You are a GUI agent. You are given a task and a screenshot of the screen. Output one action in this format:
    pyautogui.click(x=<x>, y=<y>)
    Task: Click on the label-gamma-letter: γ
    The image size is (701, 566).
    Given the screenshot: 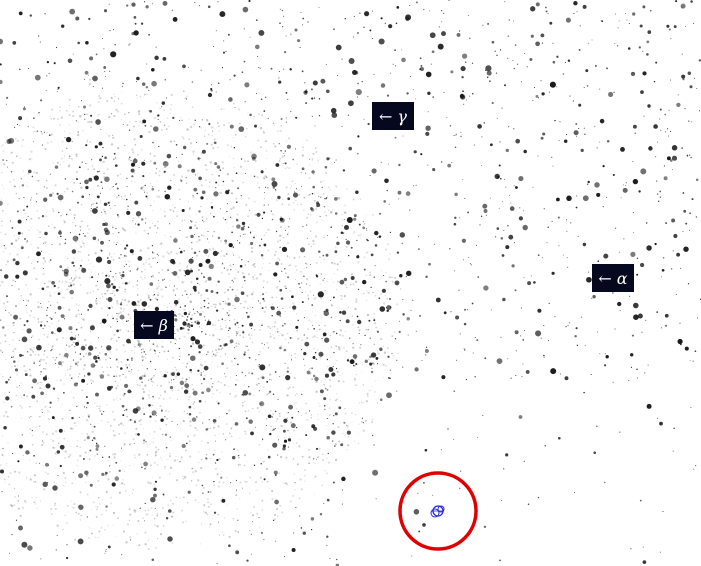 What is the action you would take?
    pyautogui.click(x=402, y=116)
    